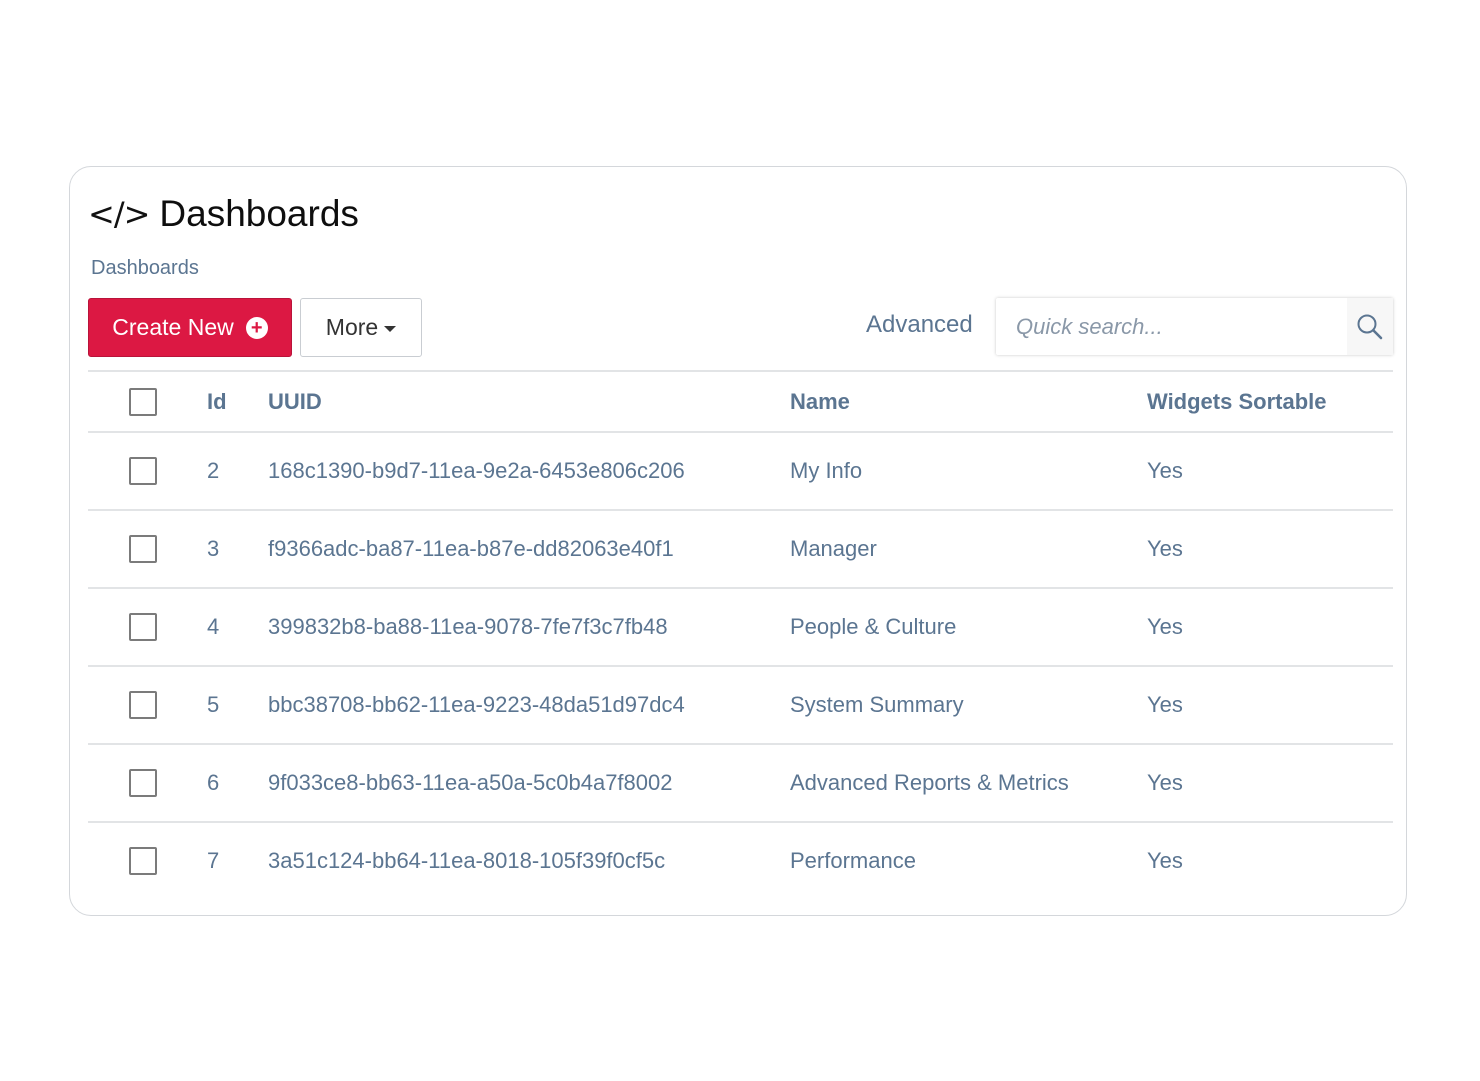  What do you see at coordinates (173, 327) in the screenshot?
I see `create-new-label: Create New` at bounding box center [173, 327].